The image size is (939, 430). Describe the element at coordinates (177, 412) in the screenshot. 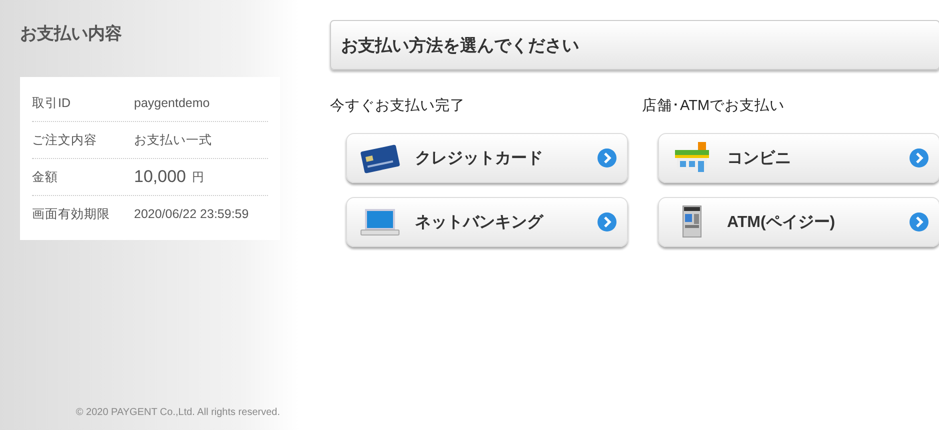

I see `copyright: © 2020 PAYGENT Co.,Ltd. All rights reserved.` at that location.